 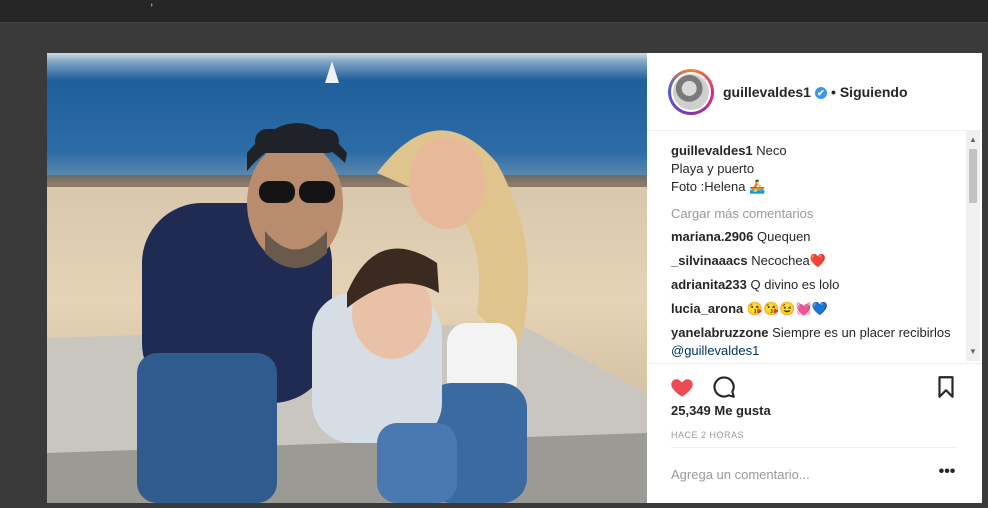 What do you see at coordinates (795, 284) in the screenshot?
I see `comment-text: Q divino es lolo` at bounding box center [795, 284].